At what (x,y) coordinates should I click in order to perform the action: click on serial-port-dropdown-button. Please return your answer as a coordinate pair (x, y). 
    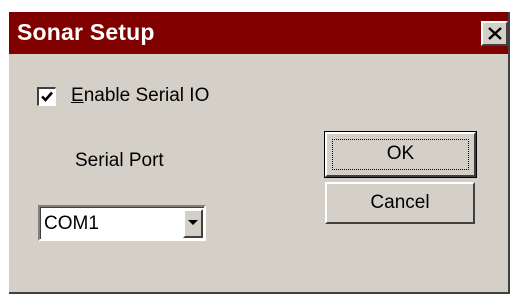
    Looking at the image, I should click on (193, 223).